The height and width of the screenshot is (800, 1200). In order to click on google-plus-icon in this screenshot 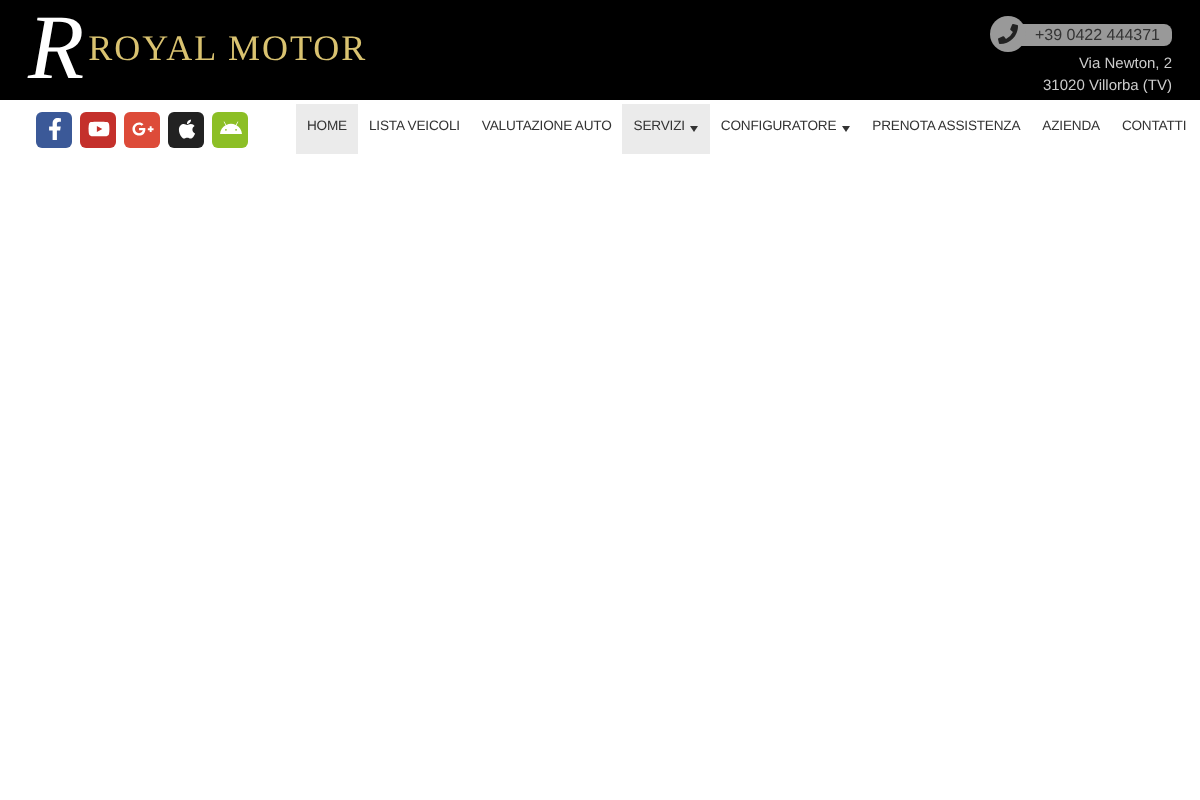, I will do `click(142, 129)`.